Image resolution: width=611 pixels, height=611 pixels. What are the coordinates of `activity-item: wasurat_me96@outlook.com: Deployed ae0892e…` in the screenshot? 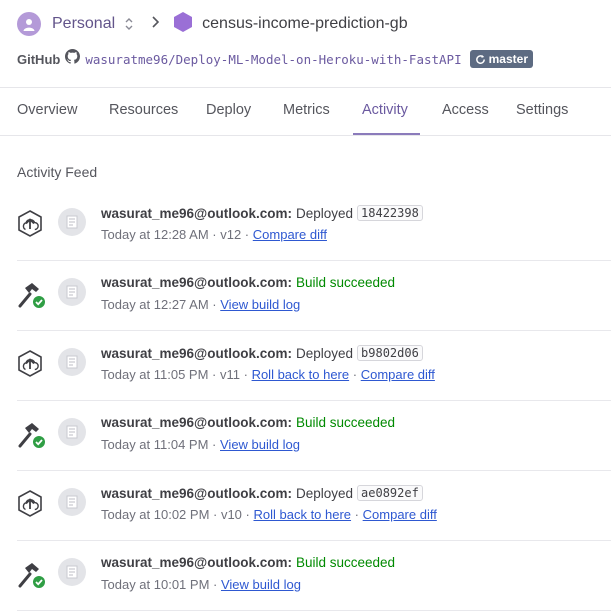 It's located at (305, 506).